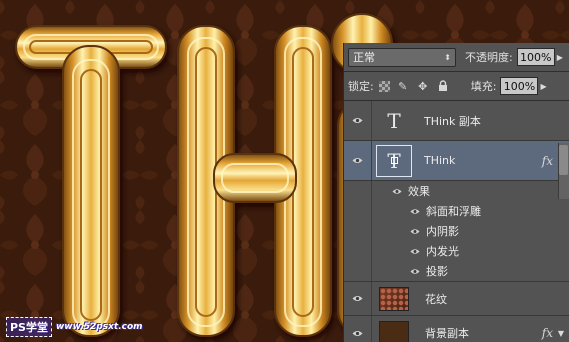 The width and height of the screenshot is (569, 342). What do you see at coordinates (403, 86) in the screenshot?
I see `lock-paint-icon: ✎` at bounding box center [403, 86].